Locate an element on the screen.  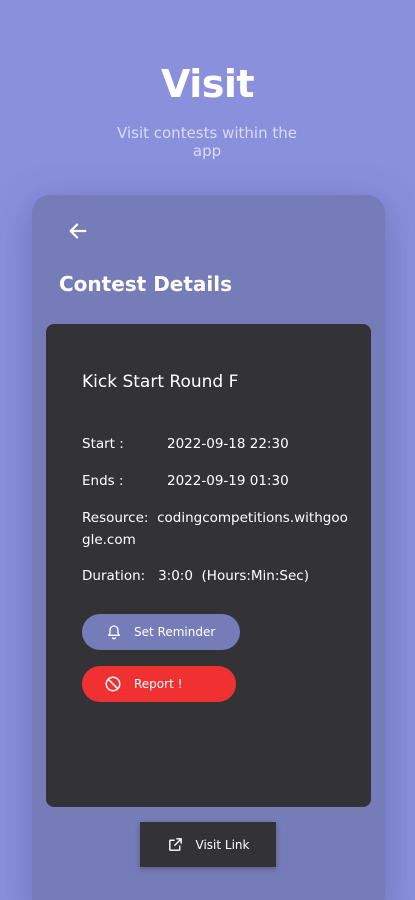
ends-value: 2022-09-19 01:30 is located at coordinates (228, 481).